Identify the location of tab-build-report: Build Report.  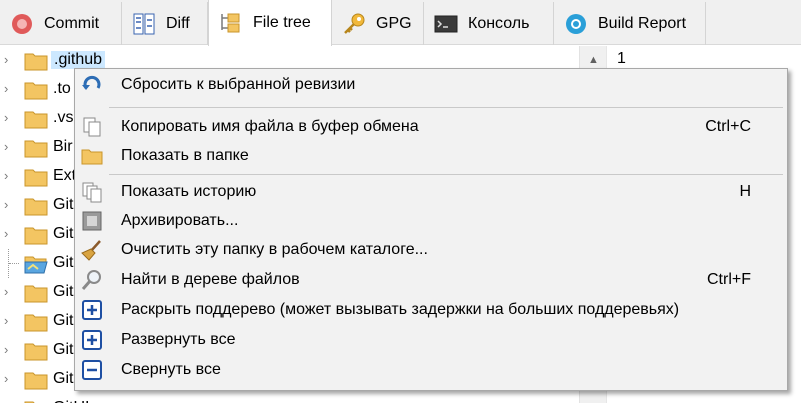
(630, 23).